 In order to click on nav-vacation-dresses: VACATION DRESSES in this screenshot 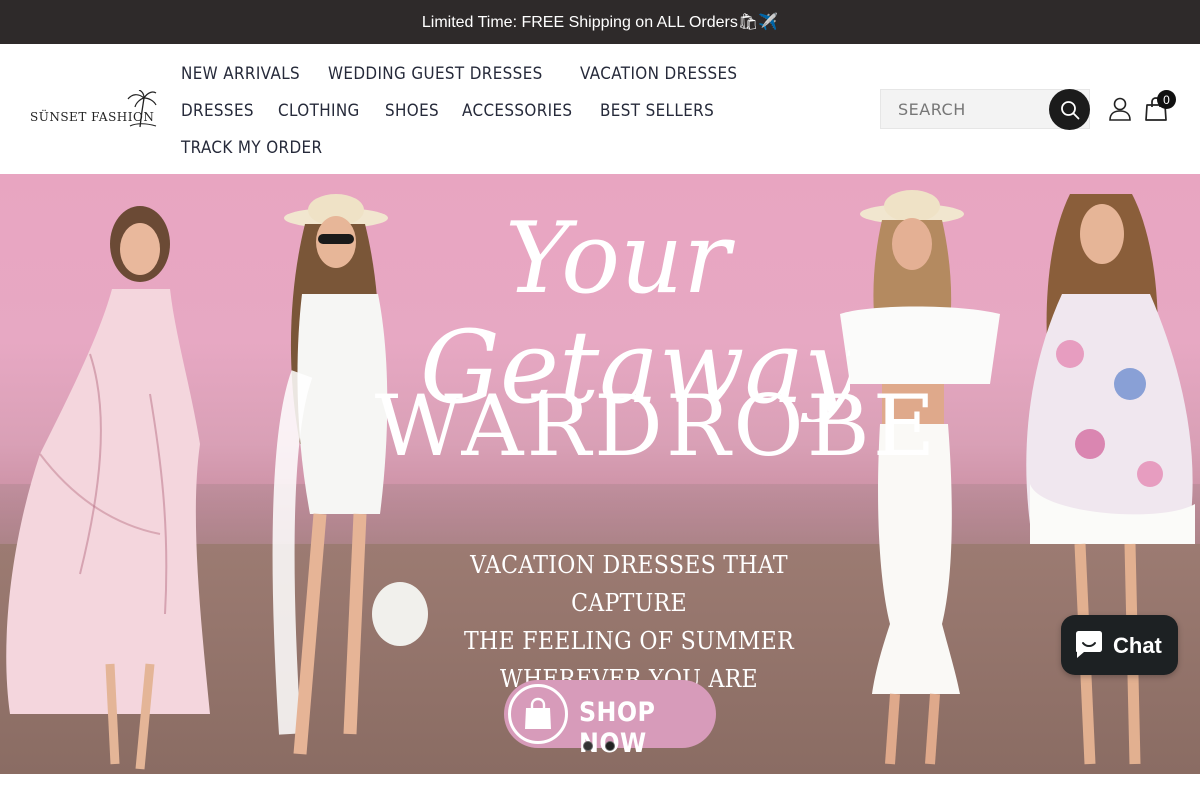, I will do `click(658, 73)`.